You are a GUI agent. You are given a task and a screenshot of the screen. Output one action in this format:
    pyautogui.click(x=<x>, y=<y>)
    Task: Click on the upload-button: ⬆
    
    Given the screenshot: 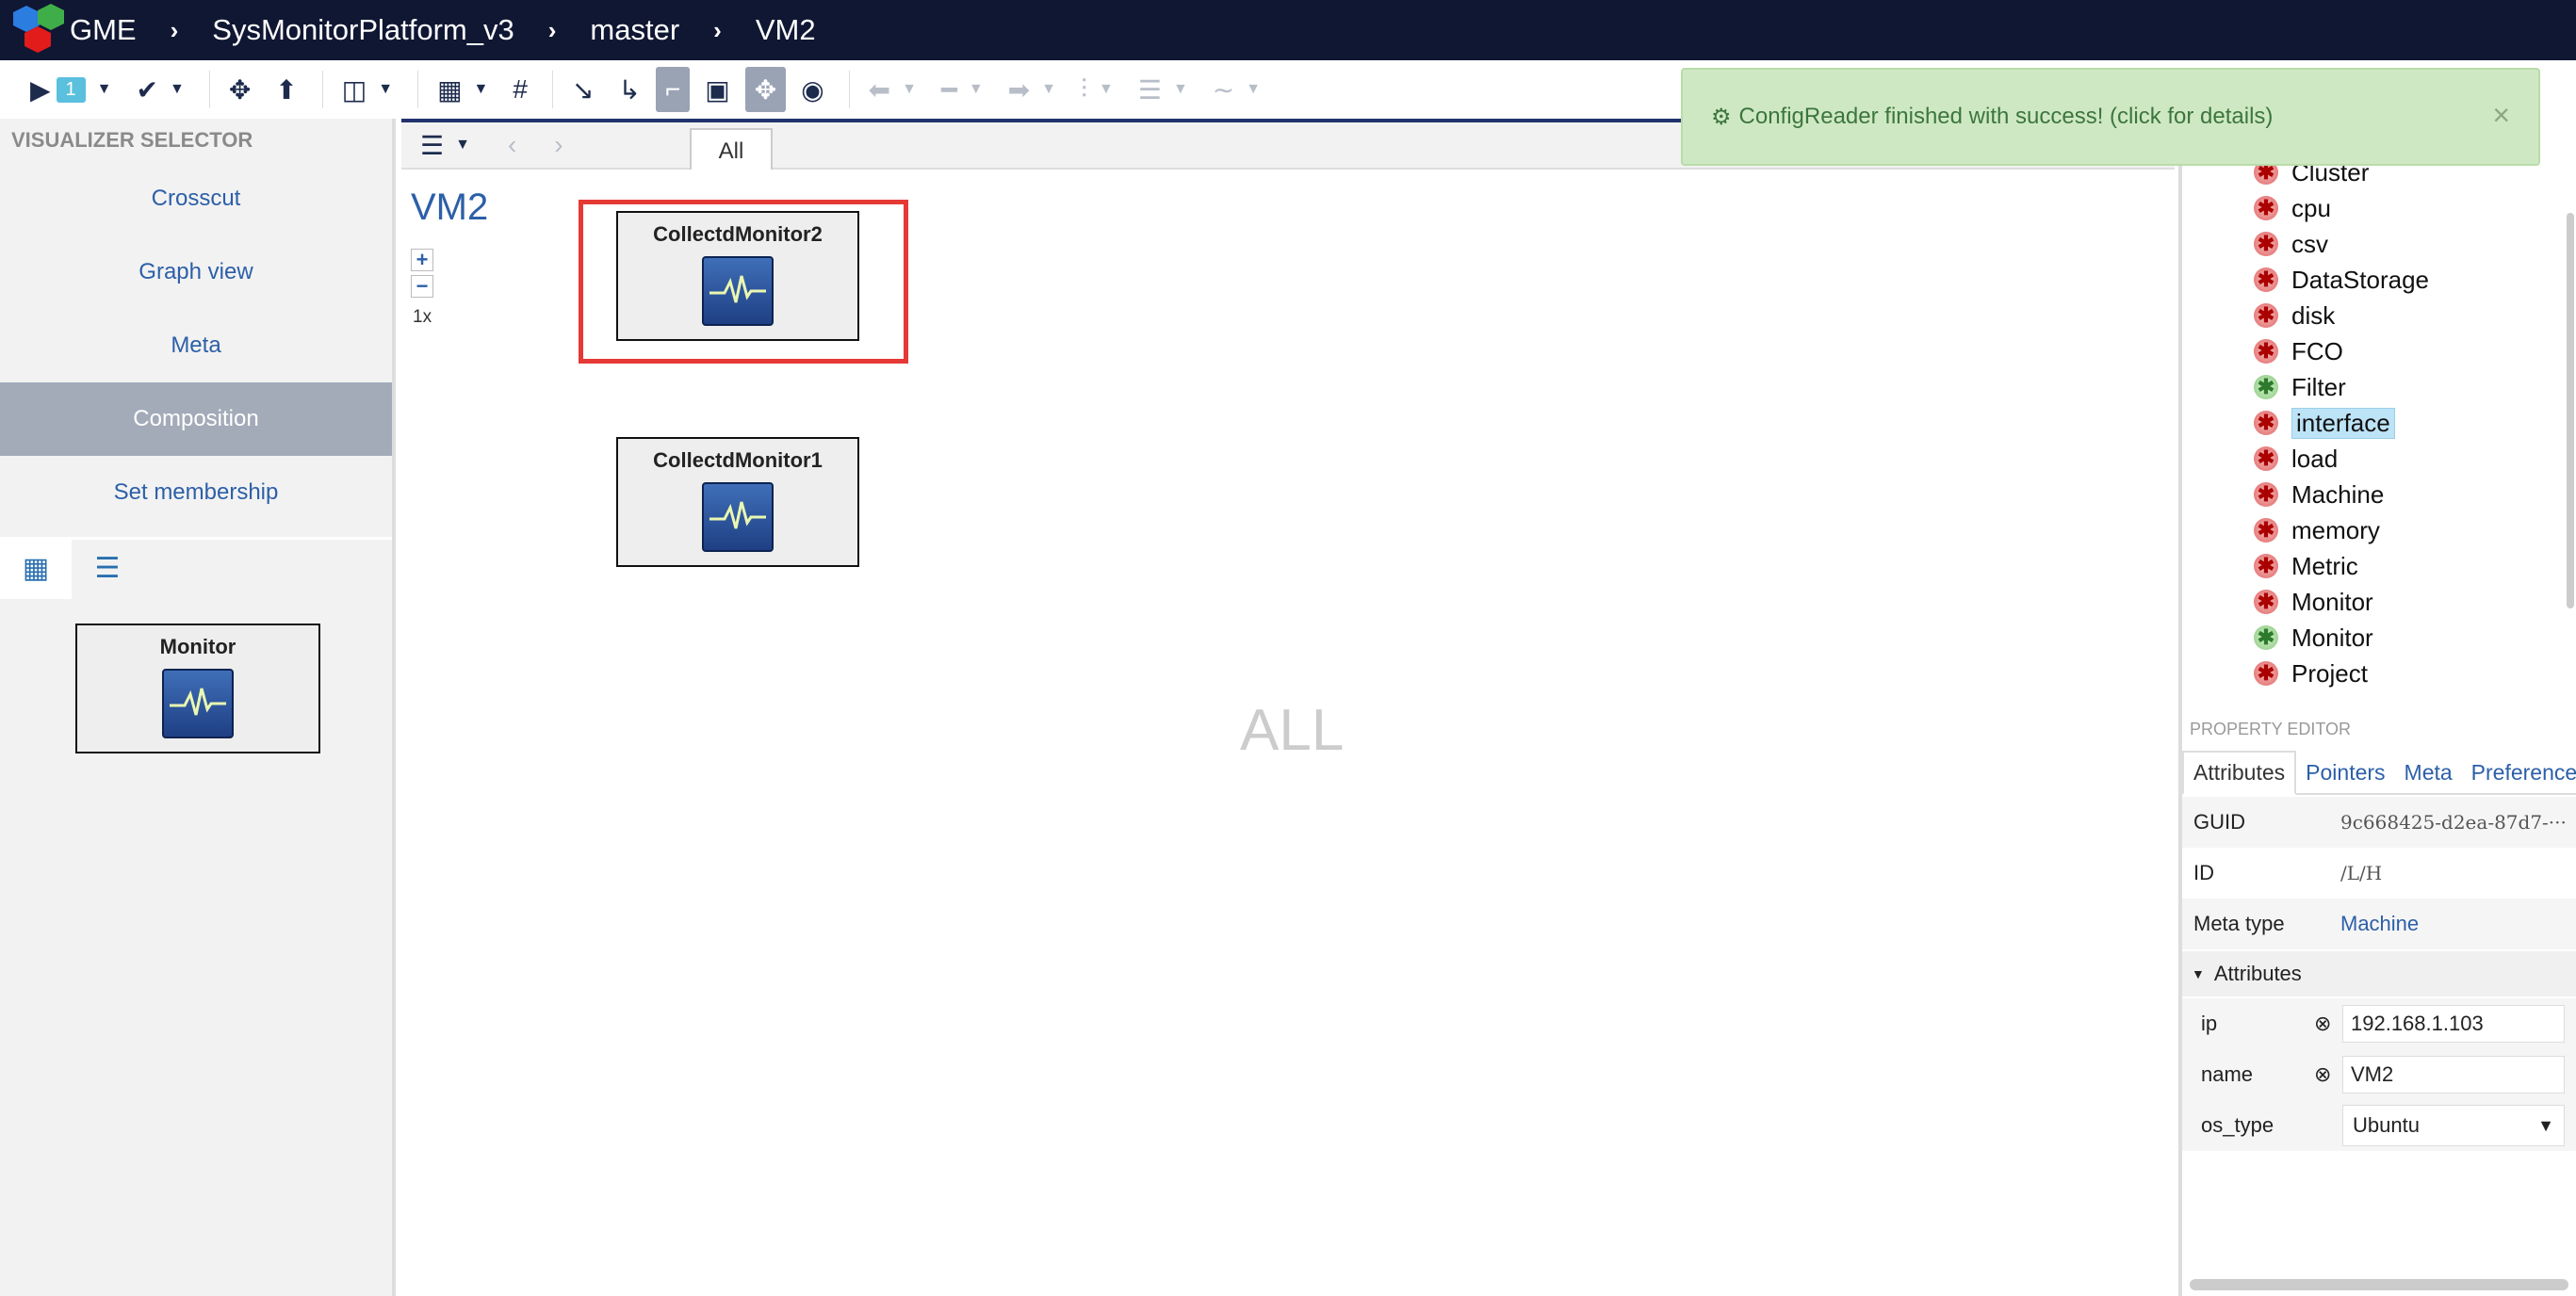 What is the action you would take?
    pyautogui.click(x=286, y=89)
    